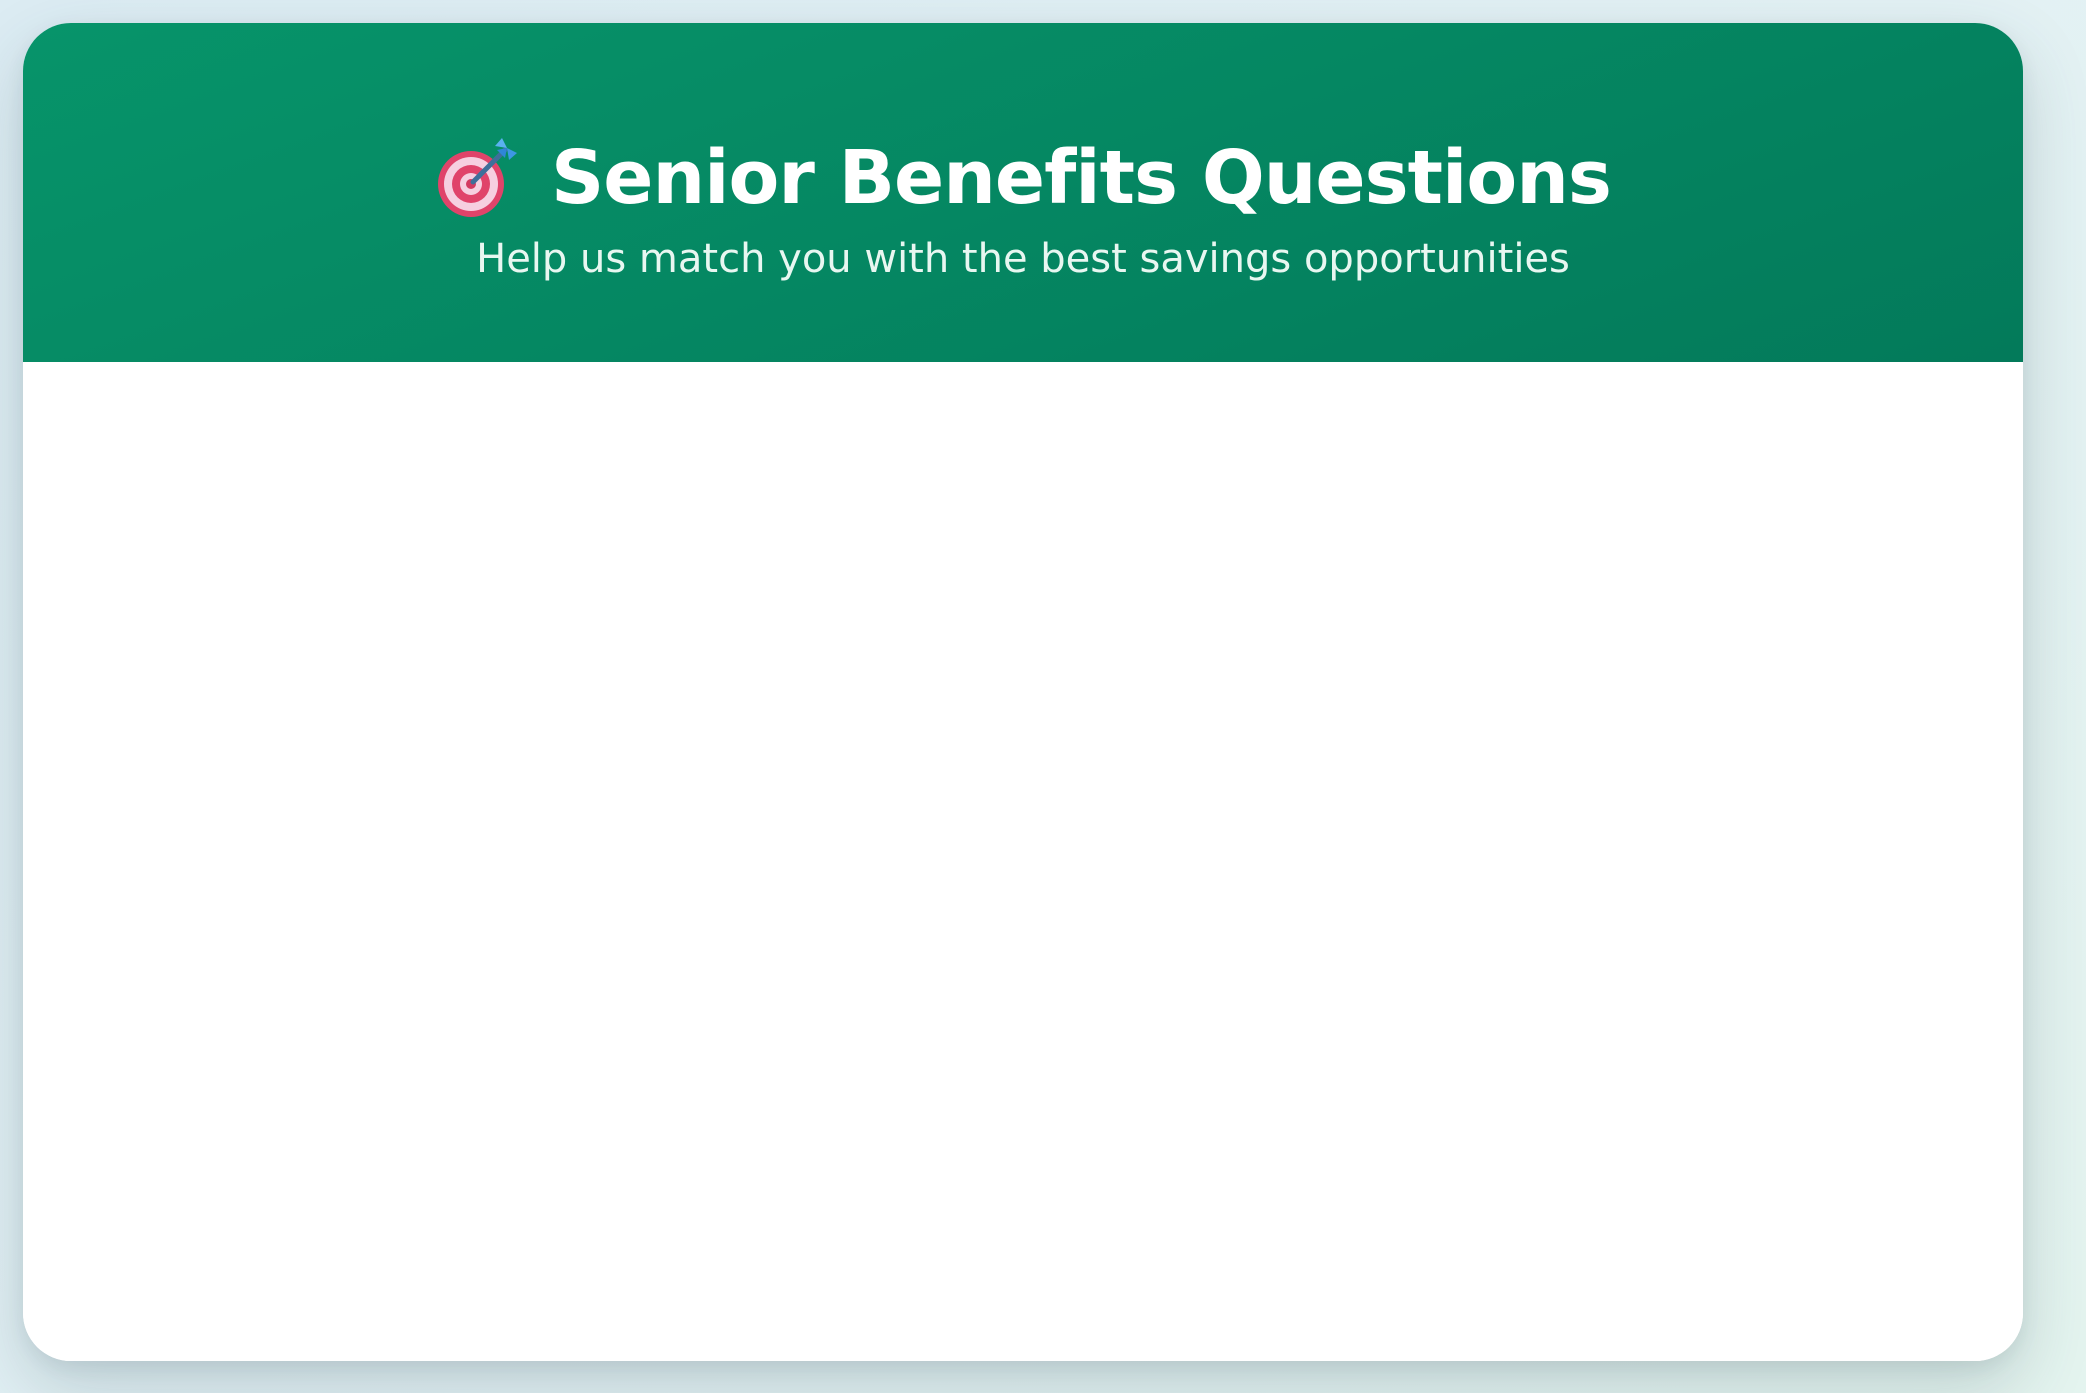 The width and height of the screenshot is (2086, 1393). Describe the element at coordinates (1081, 178) in the screenshot. I see `page-title: Senior Benefits Questions` at that location.